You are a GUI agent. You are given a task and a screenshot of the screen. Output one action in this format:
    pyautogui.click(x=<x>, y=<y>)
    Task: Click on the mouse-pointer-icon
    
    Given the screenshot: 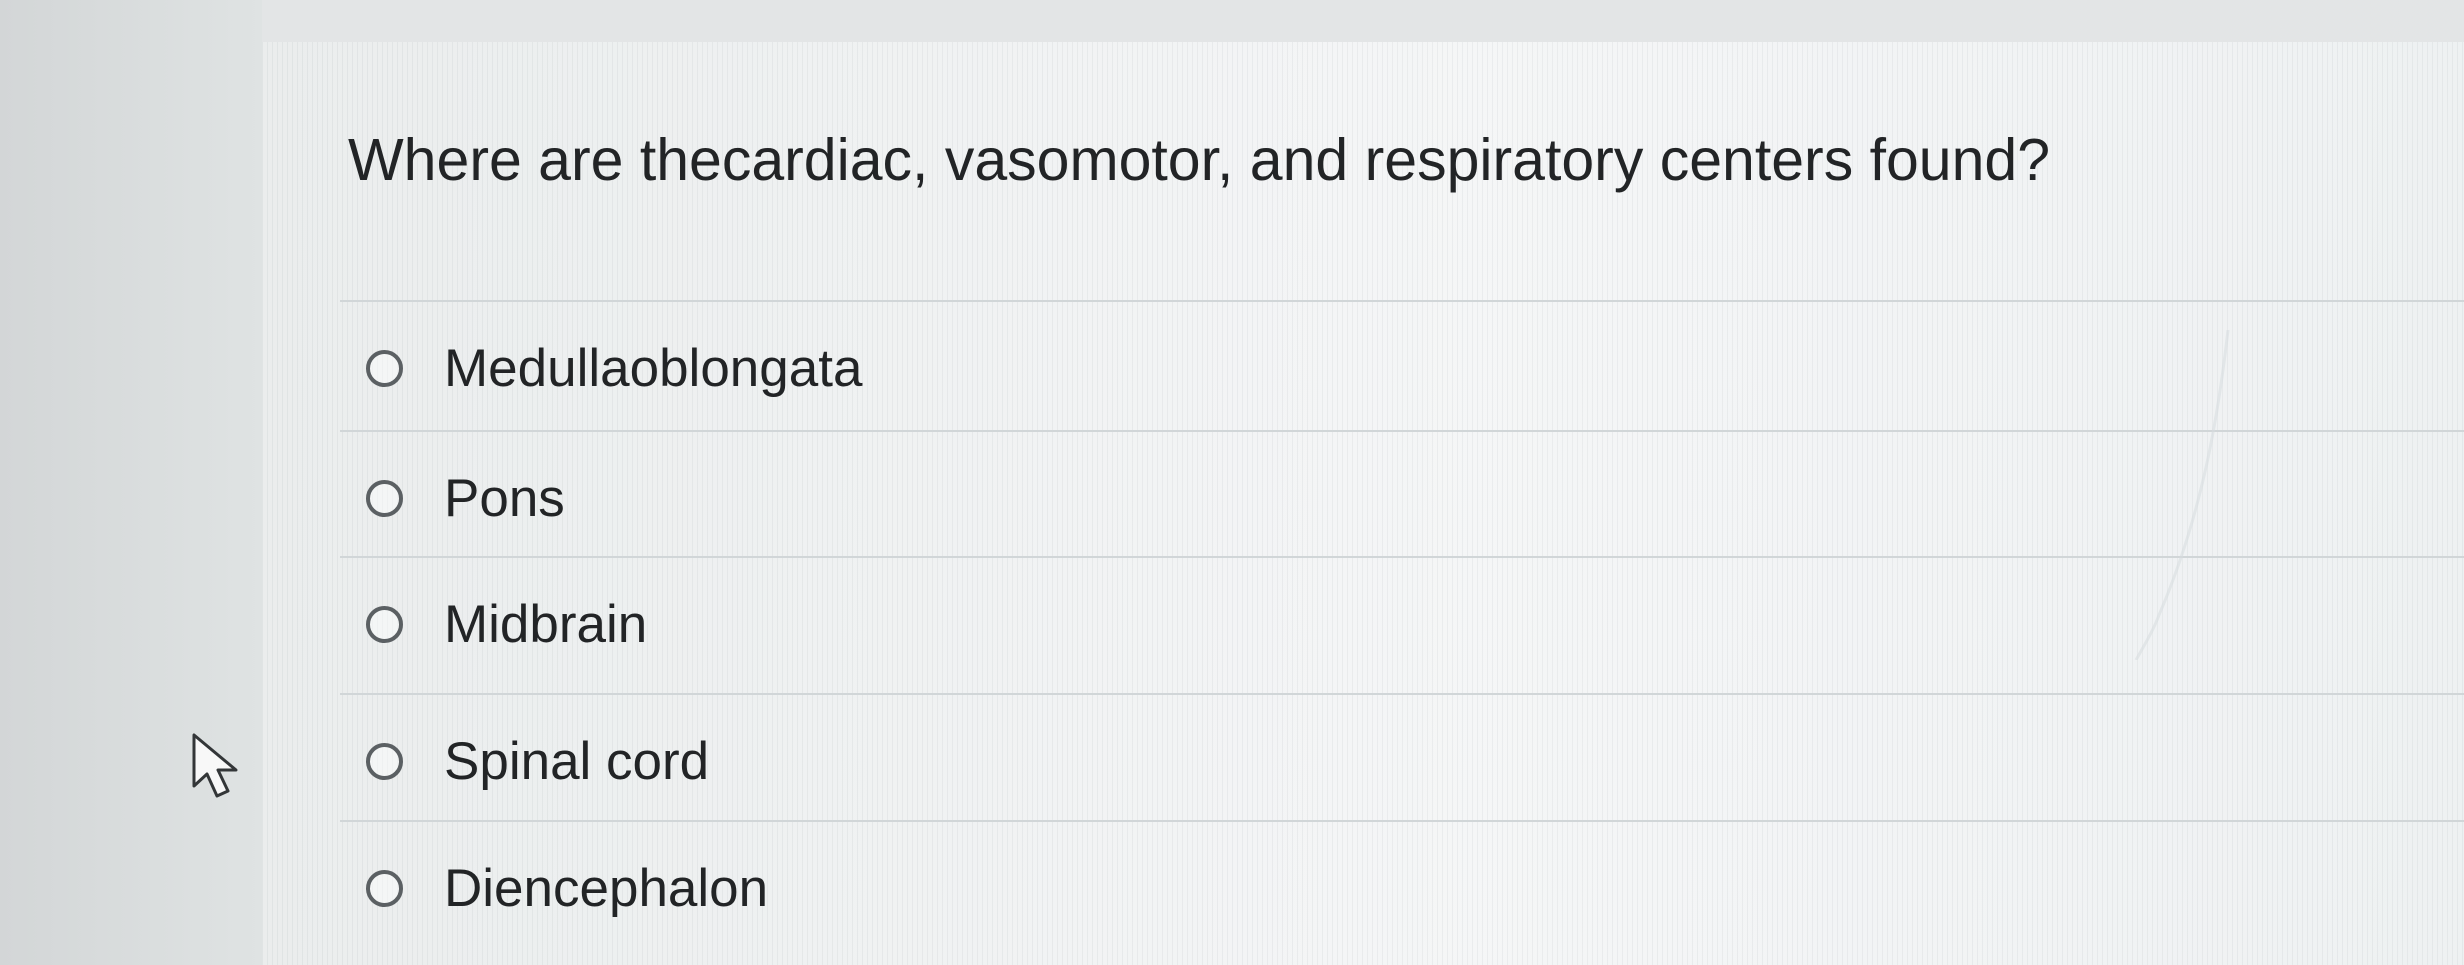 What is the action you would take?
    pyautogui.click(x=215, y=765)
    